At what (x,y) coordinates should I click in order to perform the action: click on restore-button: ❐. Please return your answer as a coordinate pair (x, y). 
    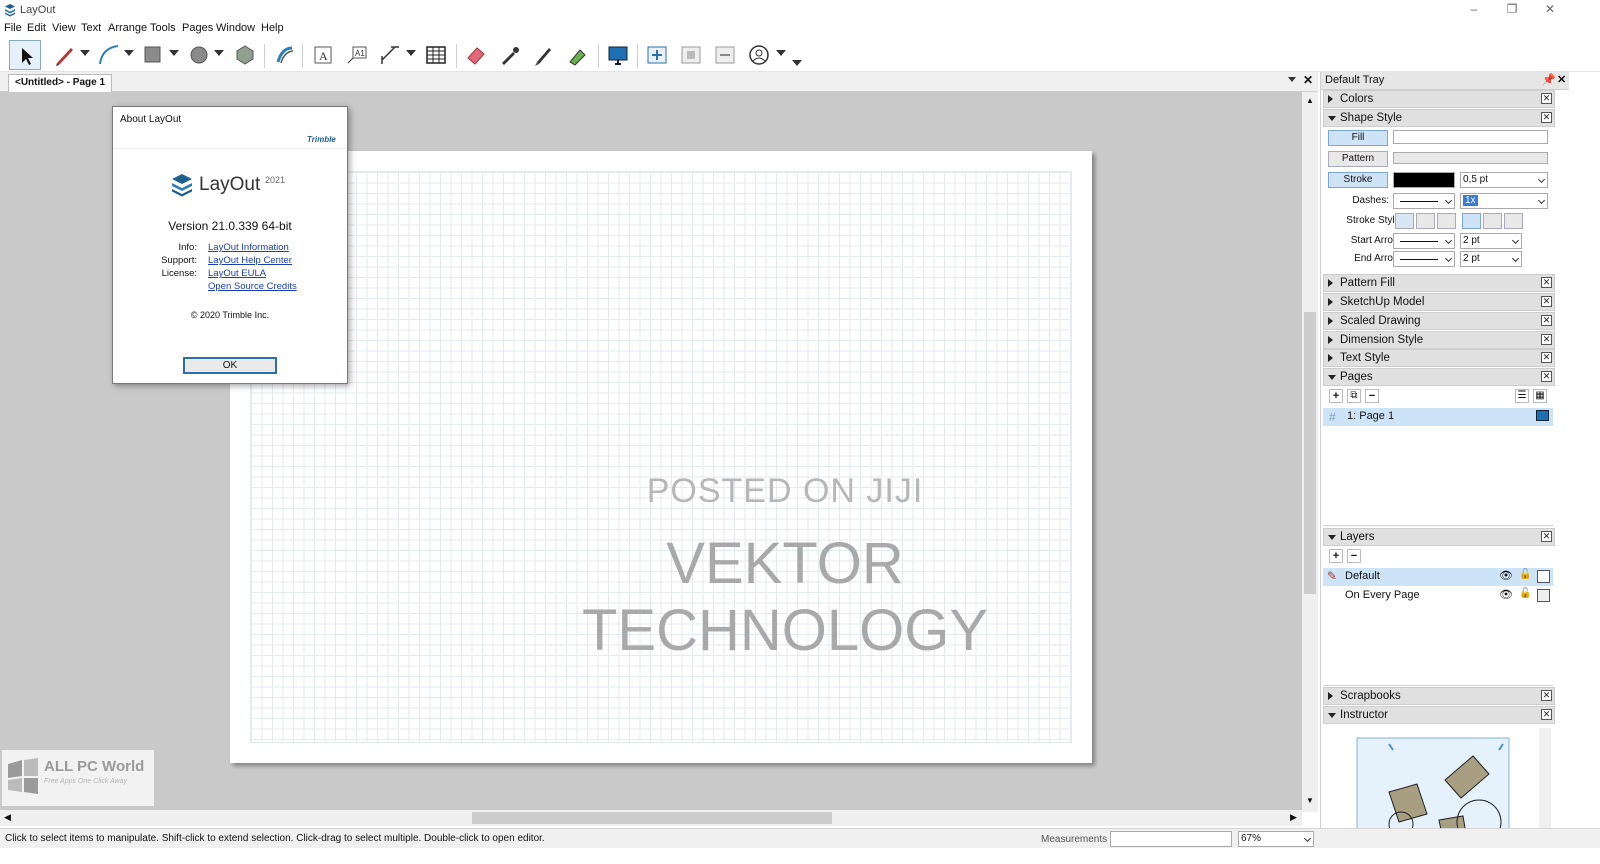
    Looking at the image, I should click on (1512, 10).